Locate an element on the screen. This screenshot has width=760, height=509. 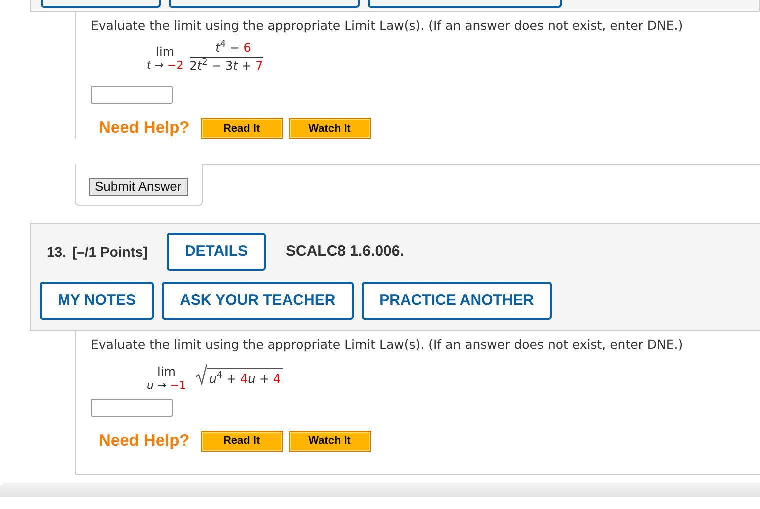
limit-approach: t → −2 is located at coordinates (165, 65).